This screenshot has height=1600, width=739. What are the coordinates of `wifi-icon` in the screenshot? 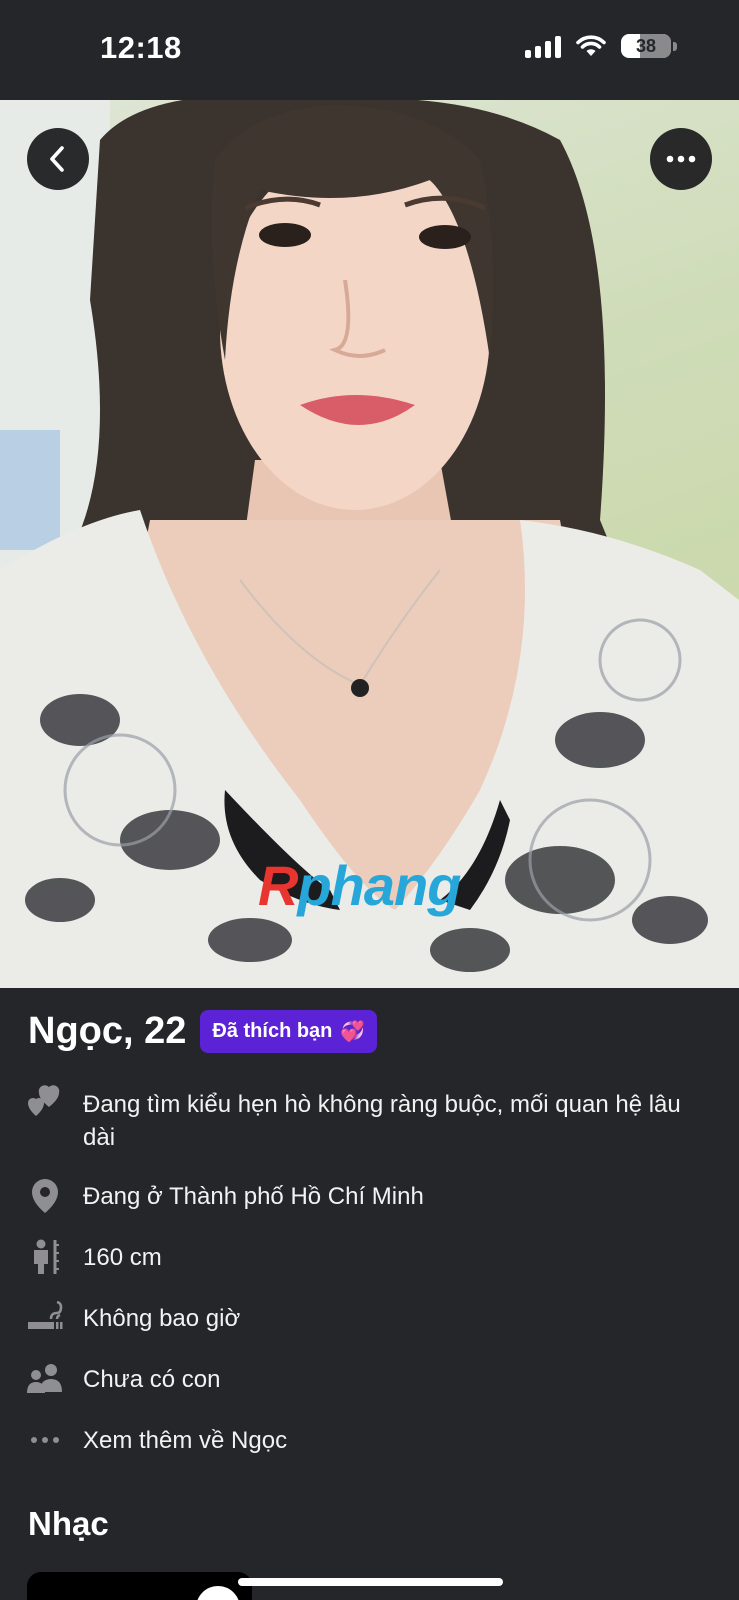 It's located at (591, 45).